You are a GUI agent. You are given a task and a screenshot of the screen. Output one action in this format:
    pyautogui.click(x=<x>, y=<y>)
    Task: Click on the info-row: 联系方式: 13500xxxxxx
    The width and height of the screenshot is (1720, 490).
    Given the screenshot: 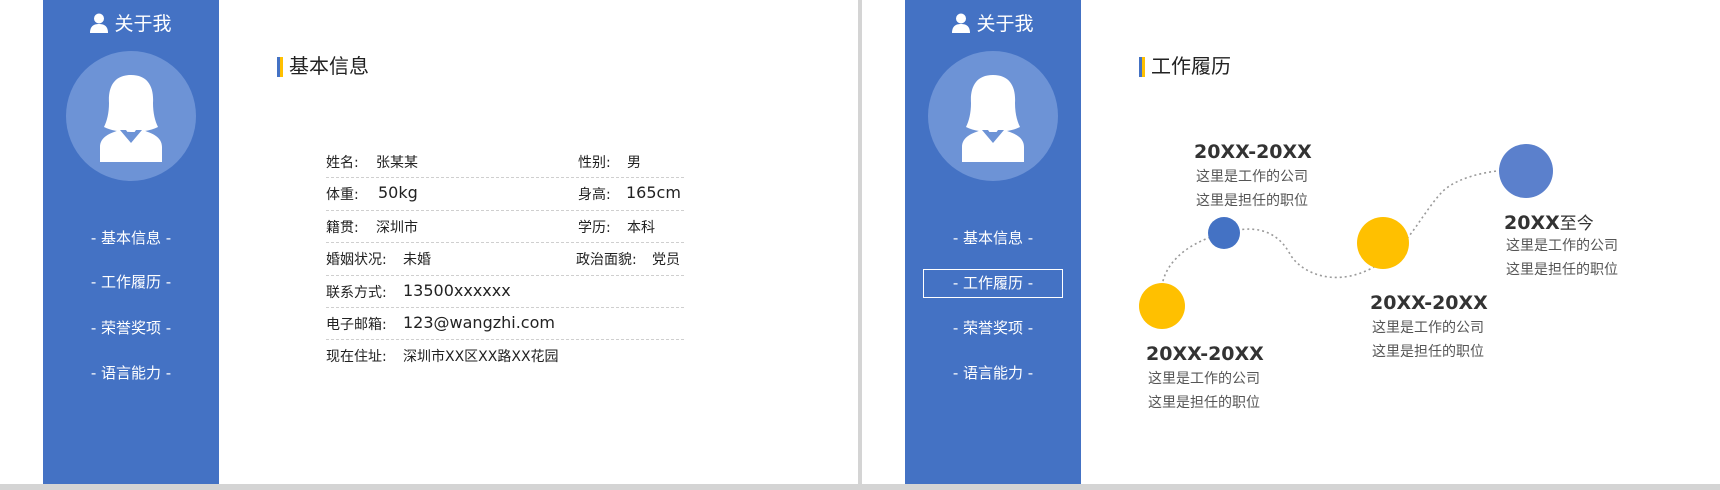 What is the action you would take?
    pyautogui.click(x=505, y=292)
    